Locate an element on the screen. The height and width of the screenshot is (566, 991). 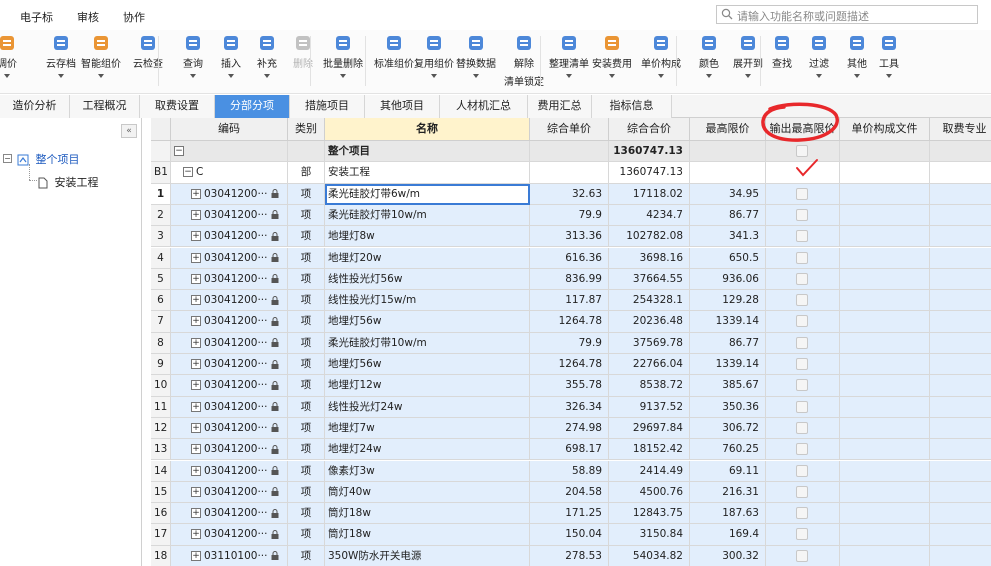
summary-row: B1− C 部安装工程 1360747.13 is located at coordinates (571, 173).